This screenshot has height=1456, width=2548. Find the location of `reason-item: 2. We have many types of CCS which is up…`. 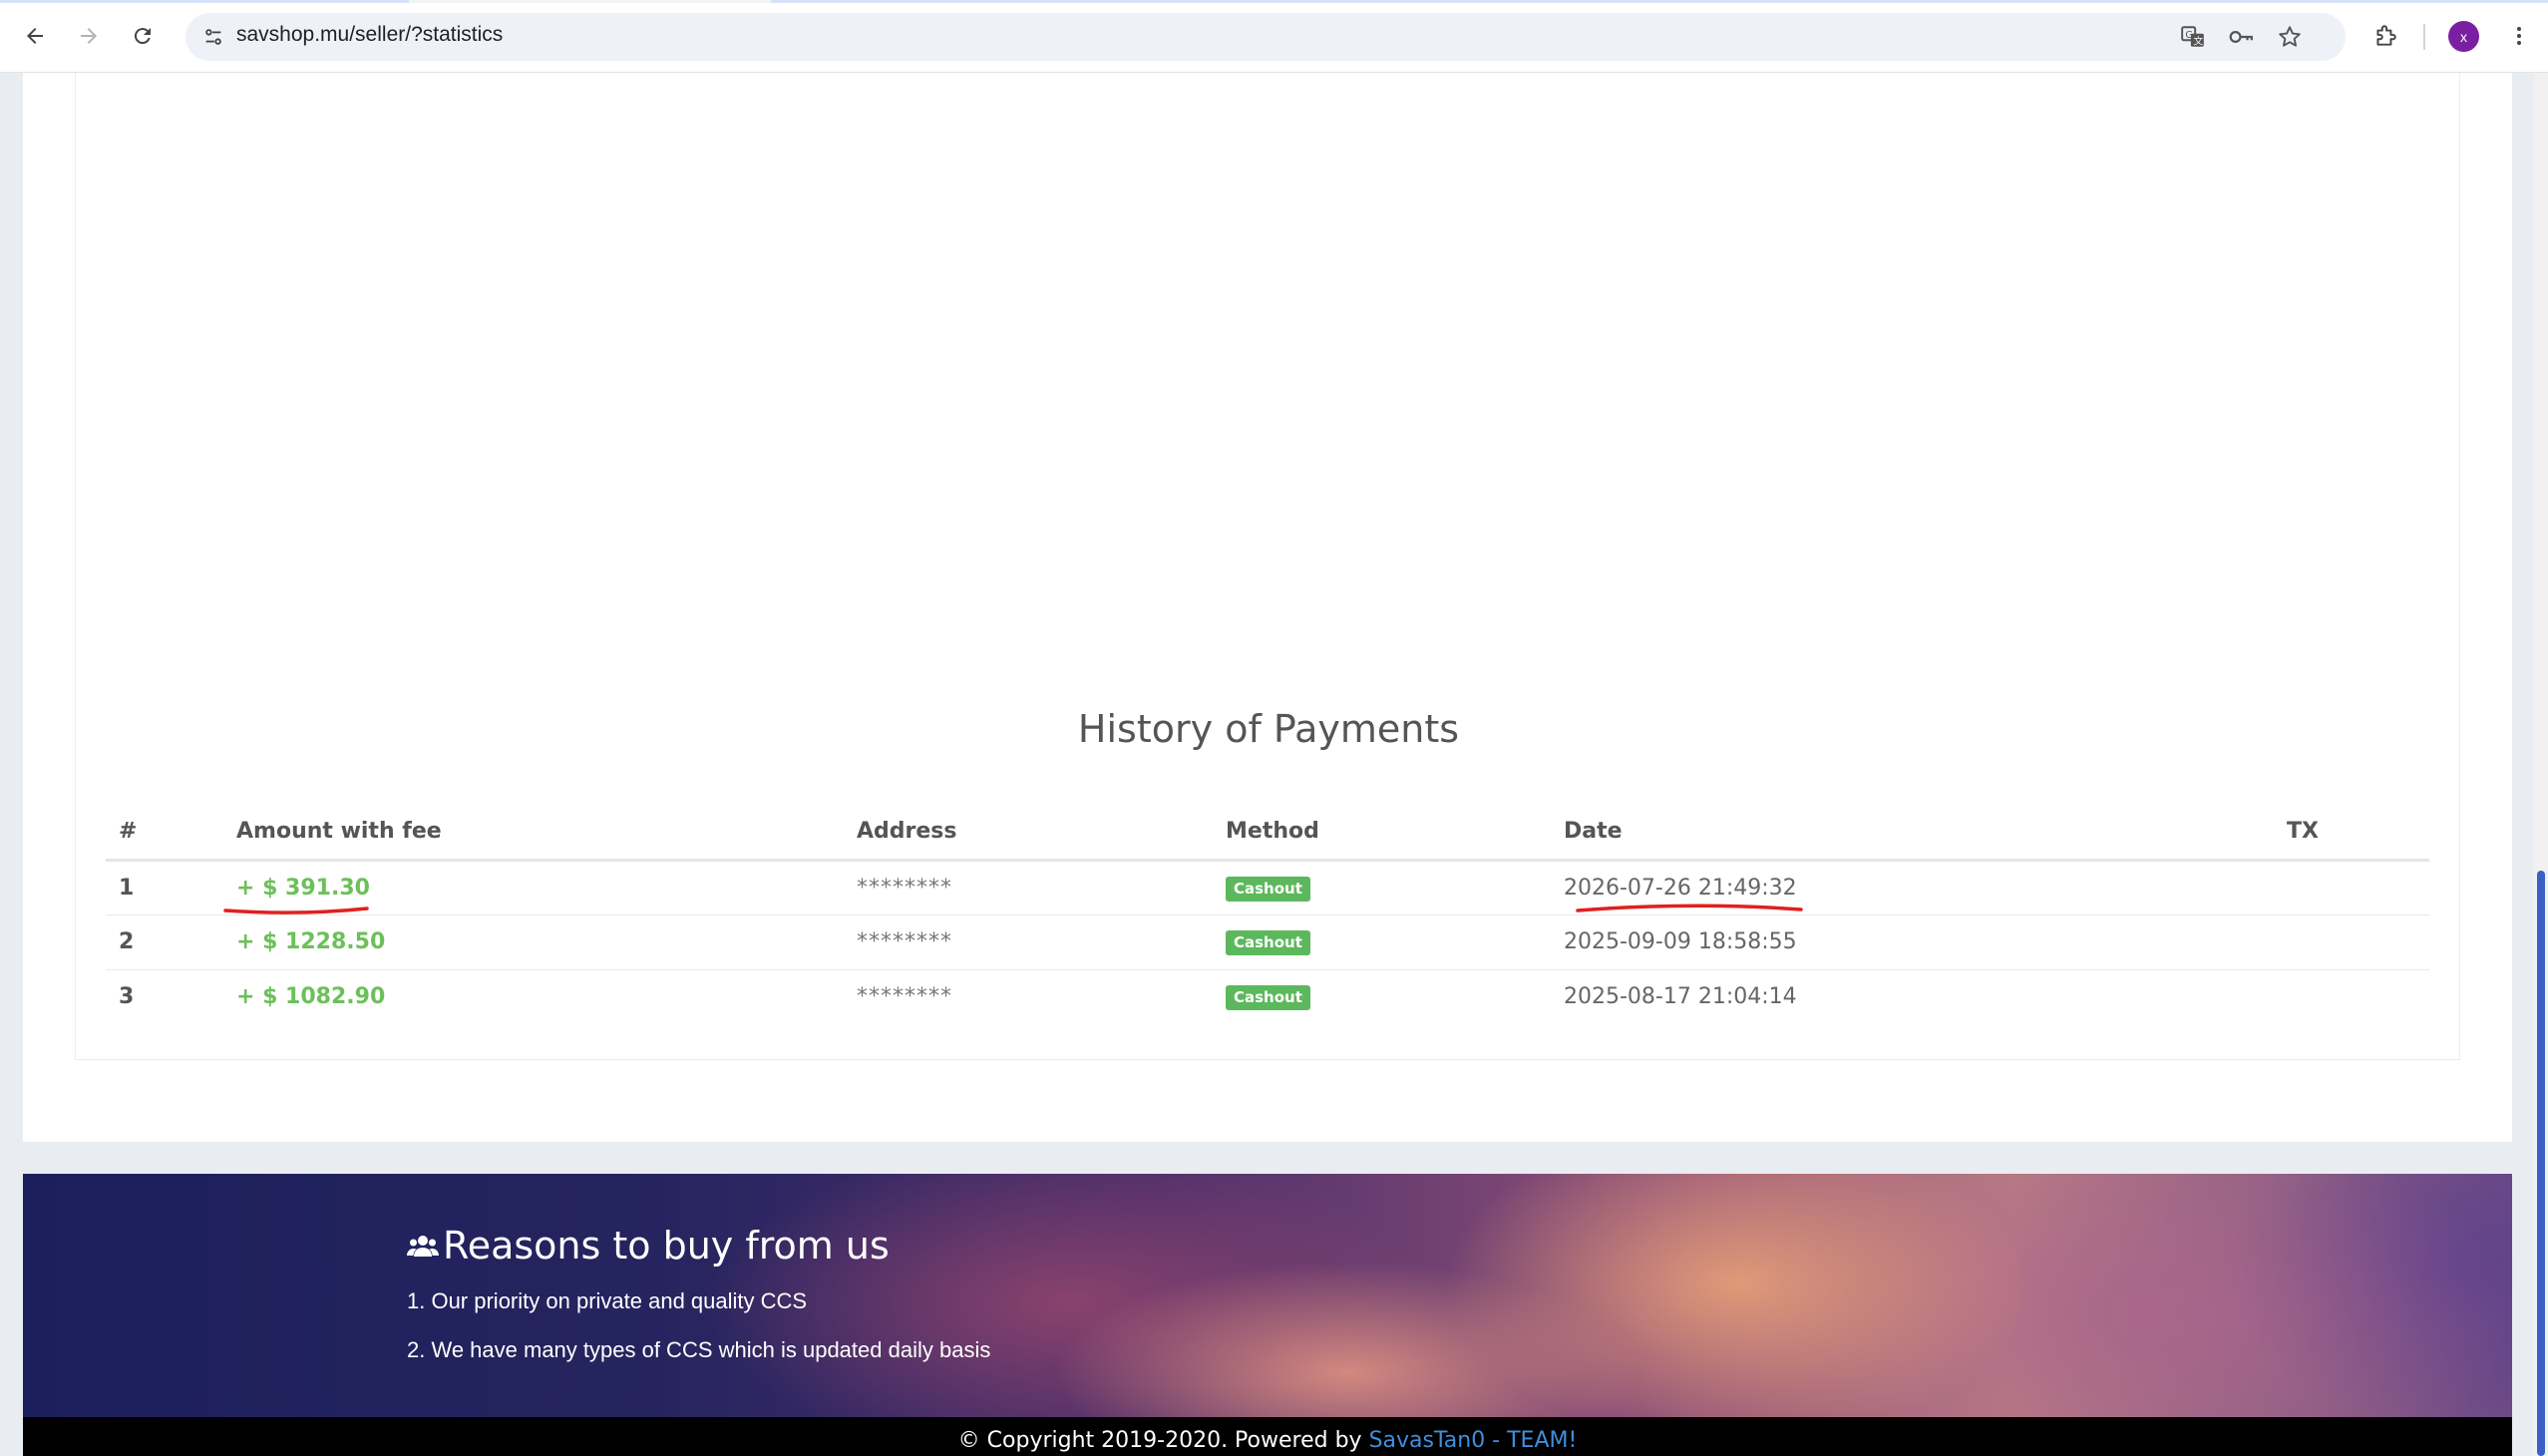

reason-item: 2. We have many types of CCS which is up… is located at coordinates (699, 1349).